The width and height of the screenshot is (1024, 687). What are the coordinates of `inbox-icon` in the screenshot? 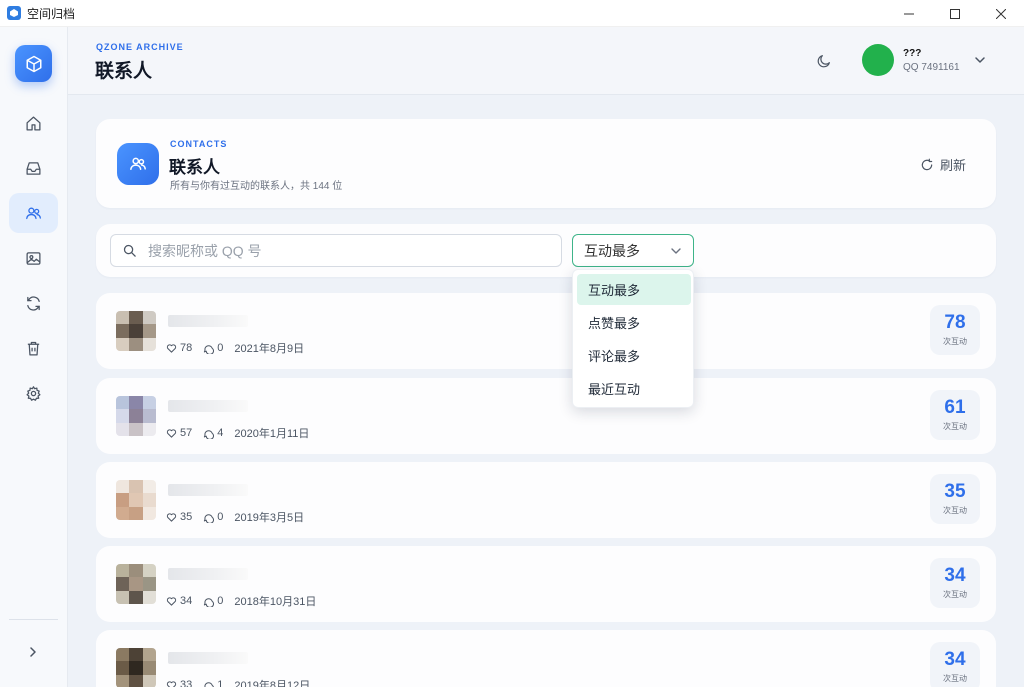 It's located at (33, 168).